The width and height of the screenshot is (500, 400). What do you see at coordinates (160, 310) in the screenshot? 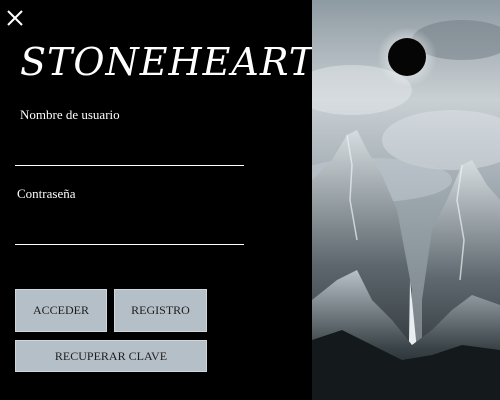
I see `register-button: REGISTRO` at bounding box center [160, 310].